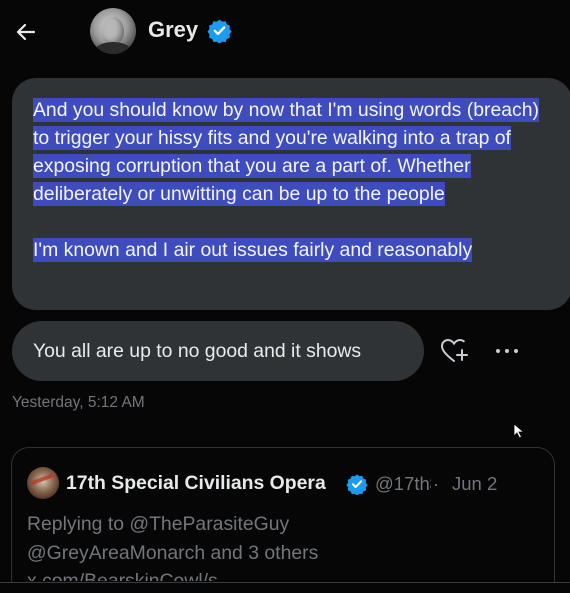 The width and height of the screenshot is (570, 593). I want to click on back-button, so click(26, 32).